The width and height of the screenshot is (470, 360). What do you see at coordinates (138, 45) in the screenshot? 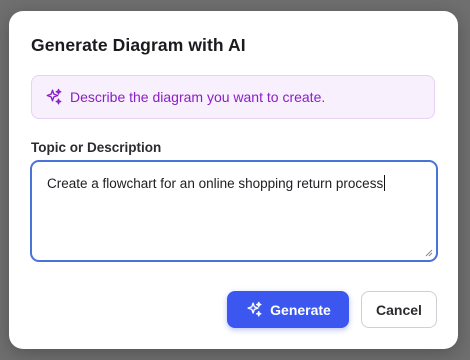
I see `dialog-title: Generate Diagram with AI` at bounding box center [138, 45].